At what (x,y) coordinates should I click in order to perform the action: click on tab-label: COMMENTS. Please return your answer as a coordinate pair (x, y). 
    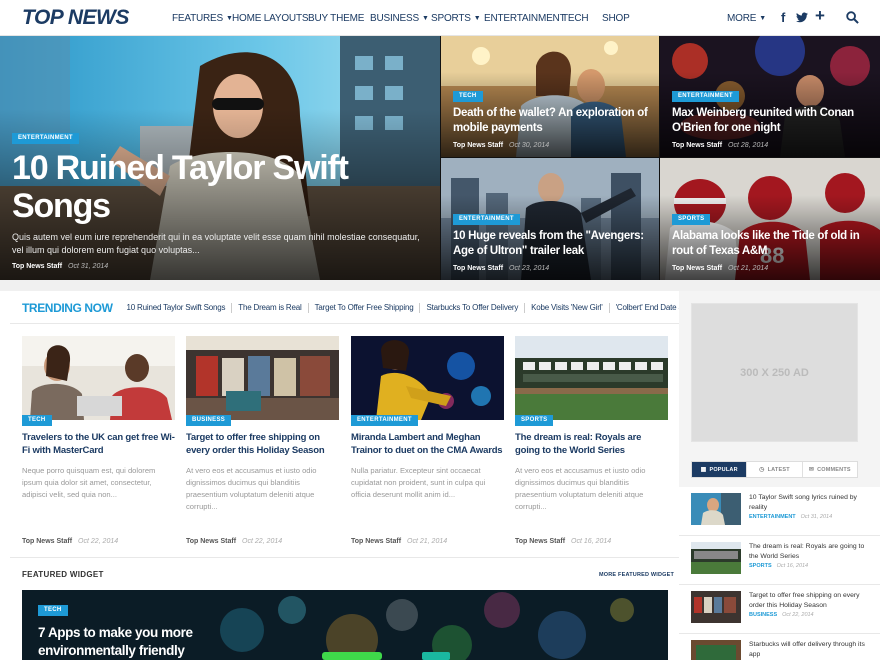
    Looking at the image, I should click on (834, 469).